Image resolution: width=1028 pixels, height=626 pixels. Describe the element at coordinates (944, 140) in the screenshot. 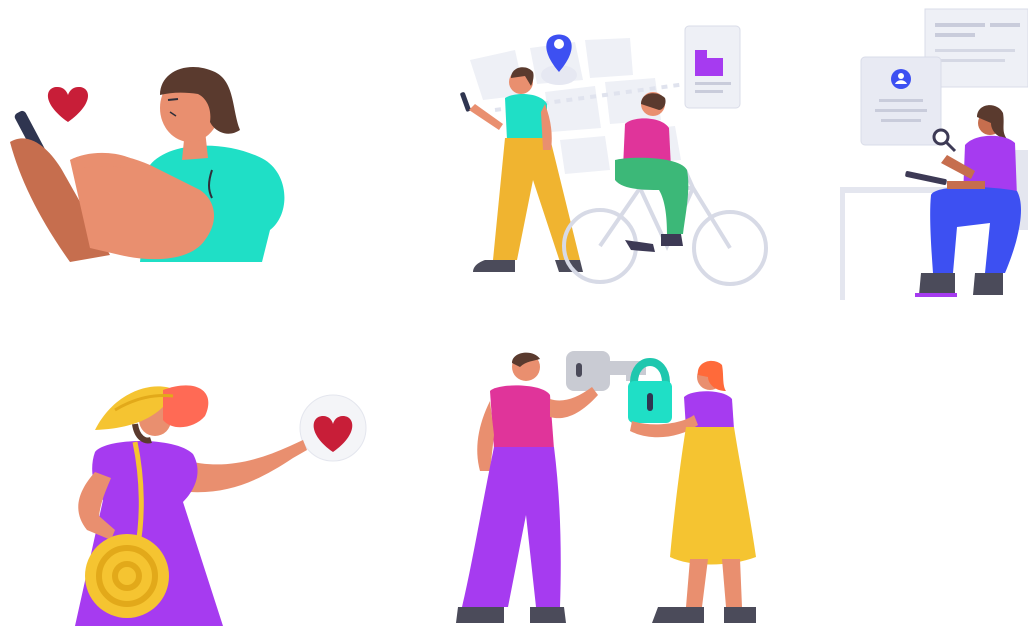

I see `magnifier-icon` at that location.